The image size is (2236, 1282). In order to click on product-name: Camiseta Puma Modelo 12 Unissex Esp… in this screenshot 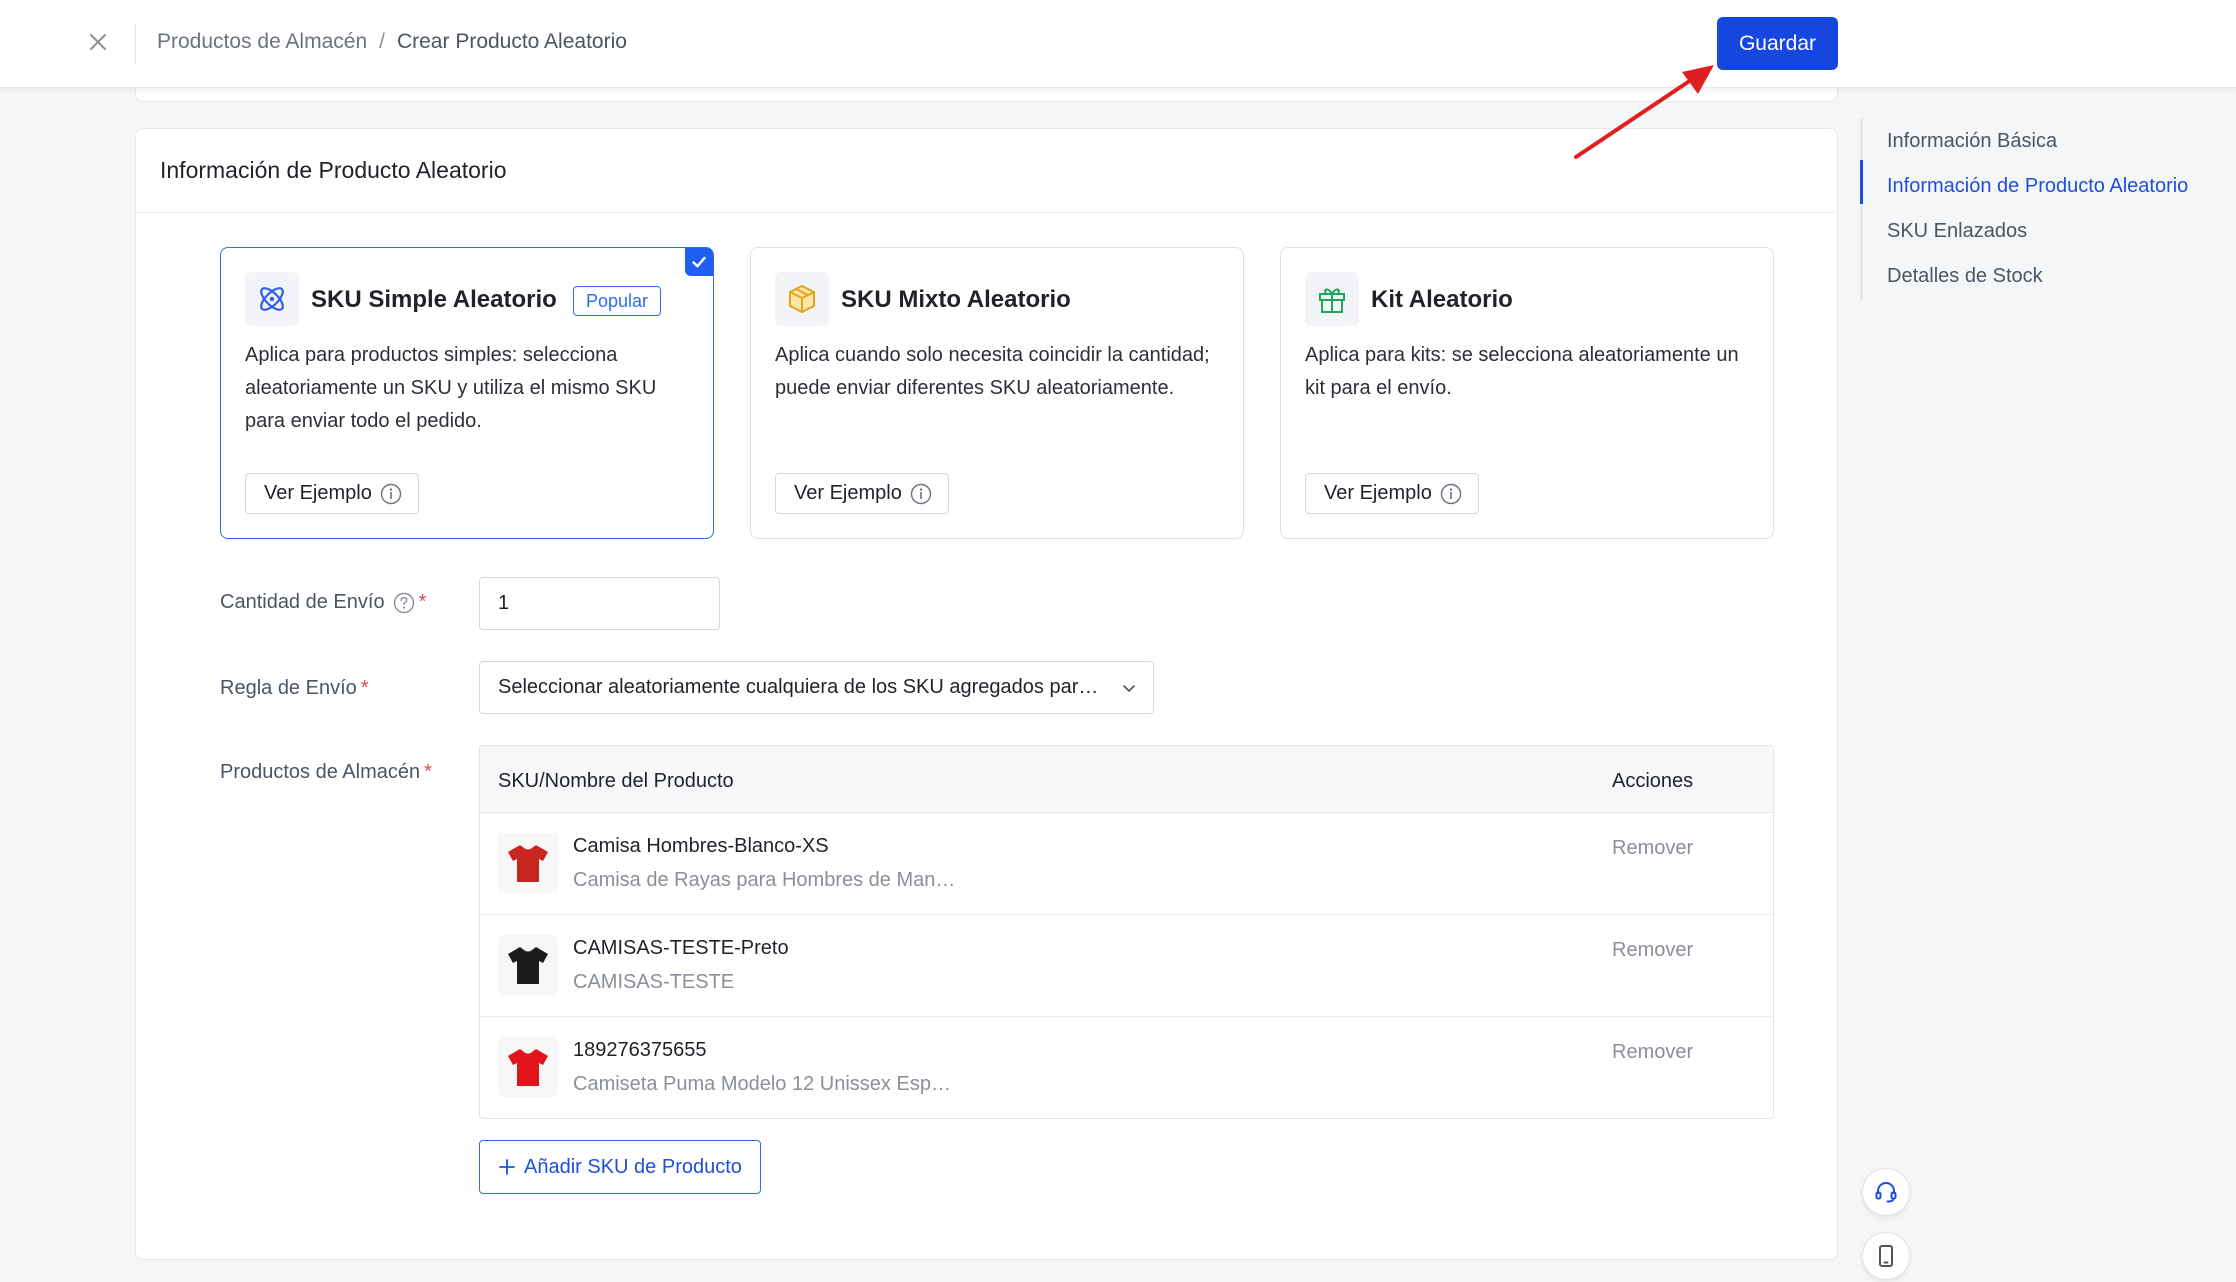, I will do `click(762, 1084)`.